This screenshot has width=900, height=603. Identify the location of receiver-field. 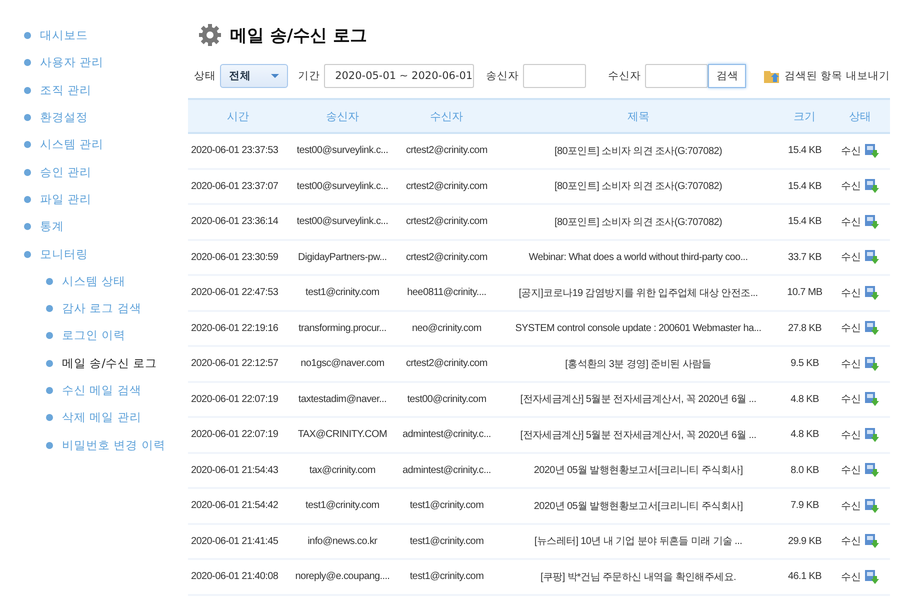
(676, 76).